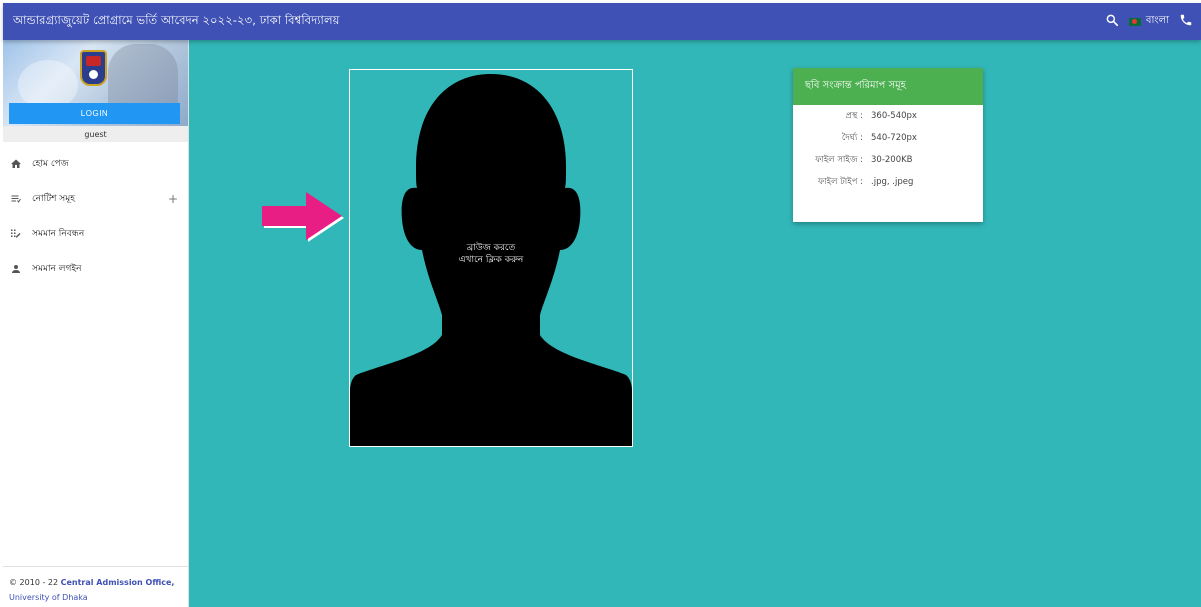 The width and height of the screenshot is (1201, 607). What do you see at coordinates (48, 597) in the screenshot?
I see `university-link: University of Dhaka` at bounding box center [48, 597].